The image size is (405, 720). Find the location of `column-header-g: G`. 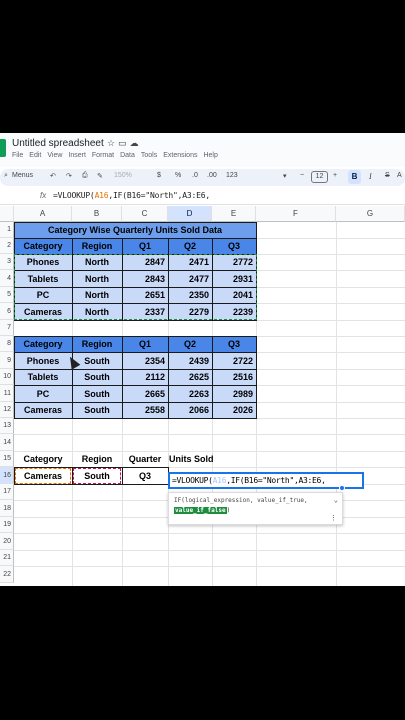

column-header-g: G is located at coordinates (370, 214).